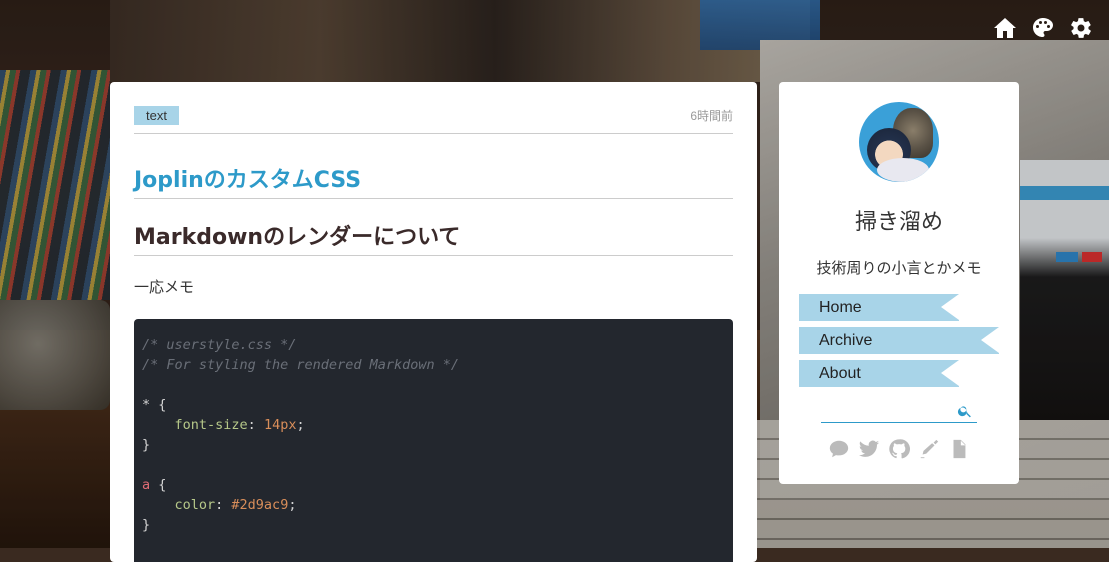  I want to click on code-comment: /* For styling the rendered Markdown */, so click(300, 365).